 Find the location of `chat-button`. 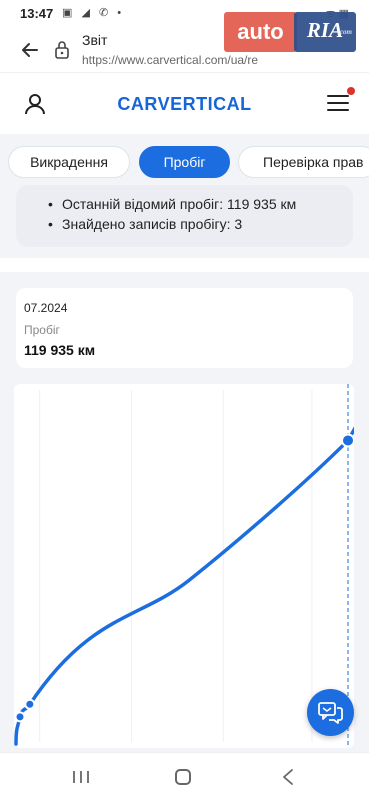

chat-button is located at coordinates (330, 712).